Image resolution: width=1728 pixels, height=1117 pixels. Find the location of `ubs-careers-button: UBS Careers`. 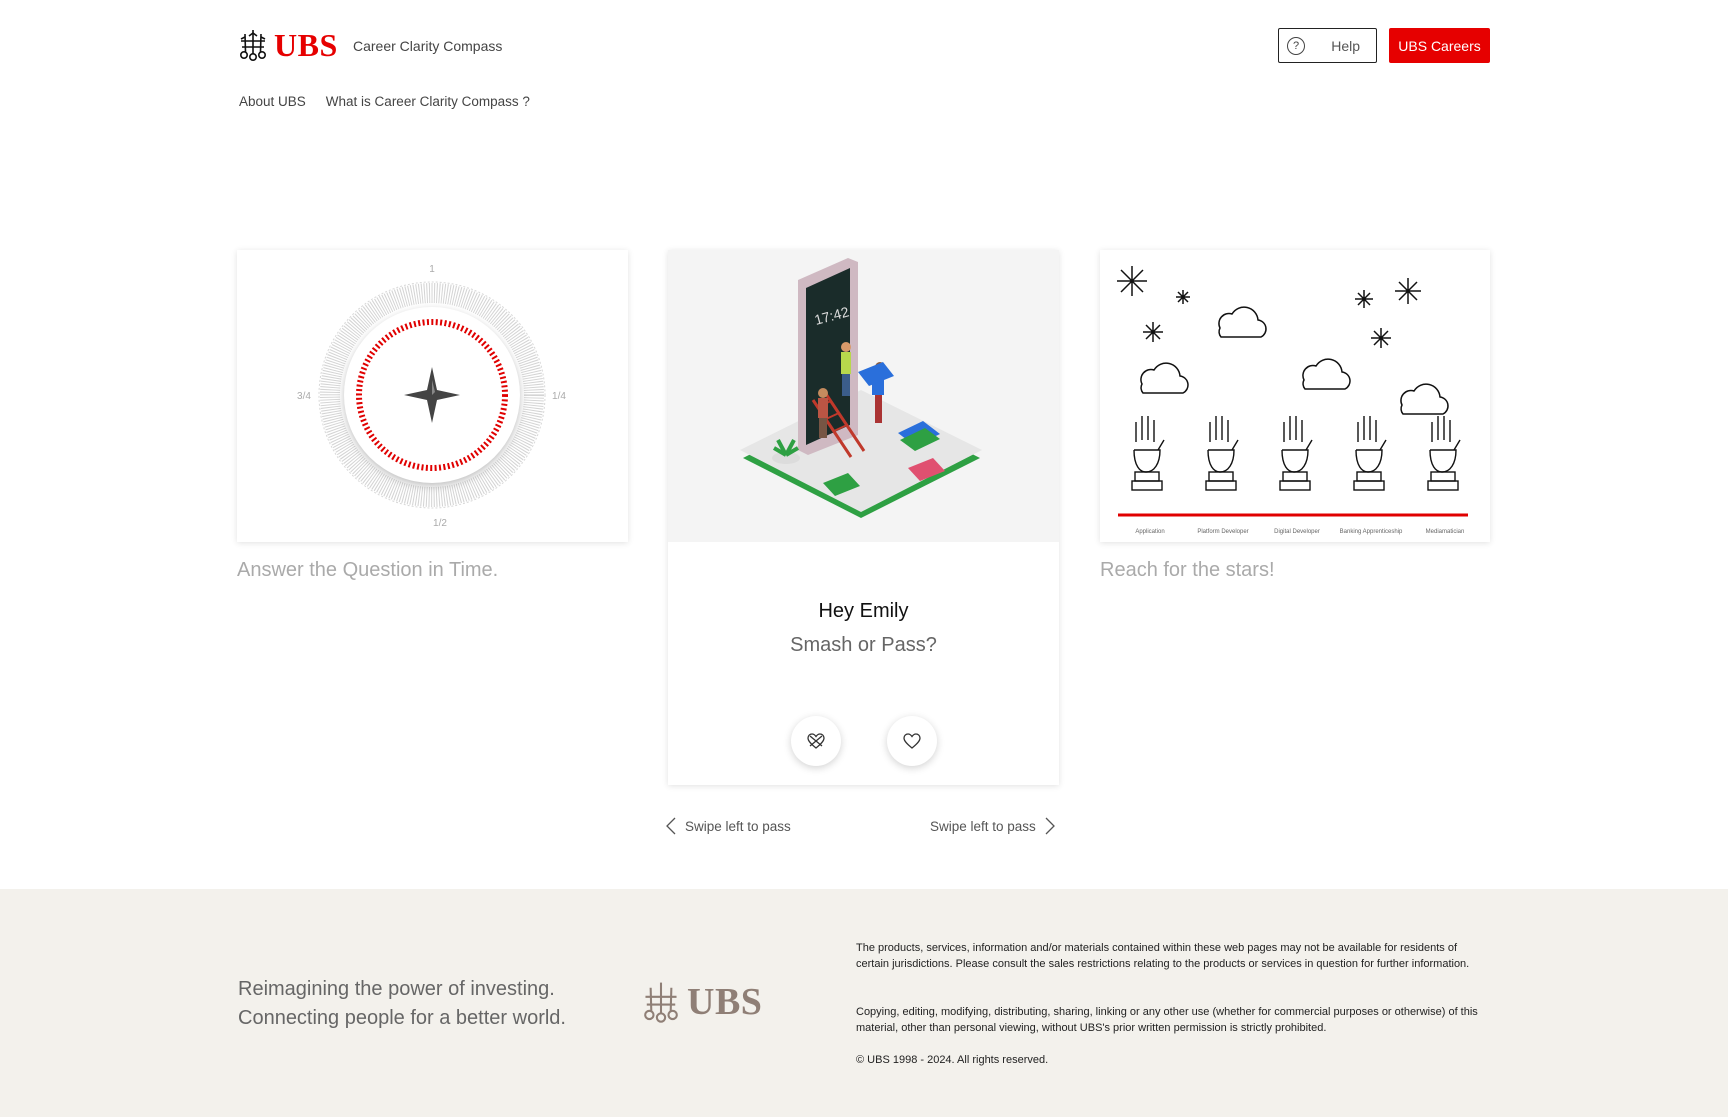

ubs-careers-button: UBS Careers is located at coordinates (1439, 45).